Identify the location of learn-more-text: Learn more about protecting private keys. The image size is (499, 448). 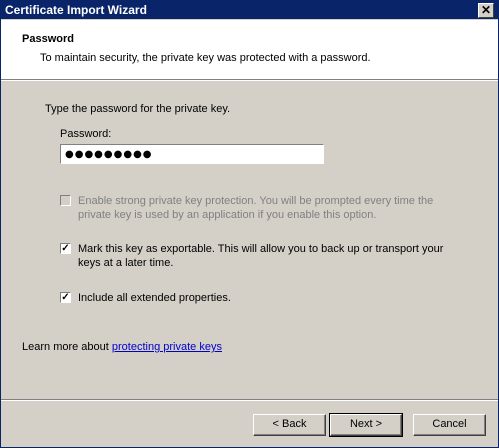
(122, 347).